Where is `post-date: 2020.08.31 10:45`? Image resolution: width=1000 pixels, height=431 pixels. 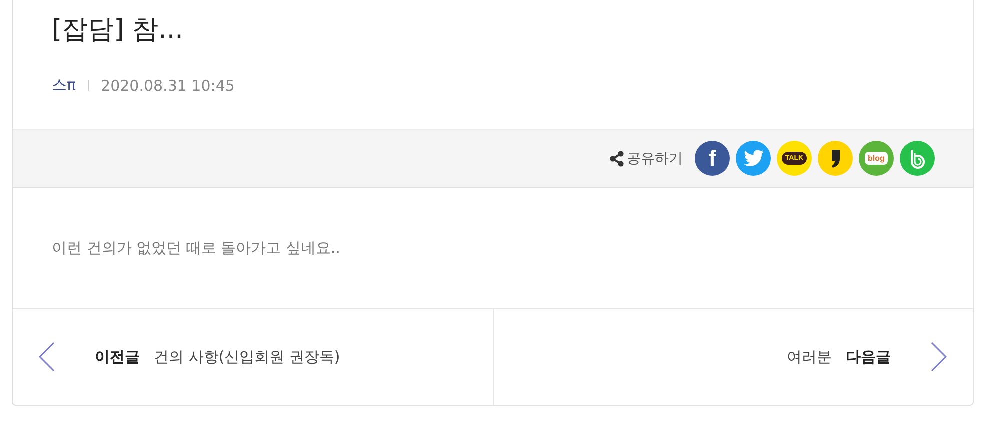 post-date: 2020.08.31 10:45 is located at coordinates (168, 85).